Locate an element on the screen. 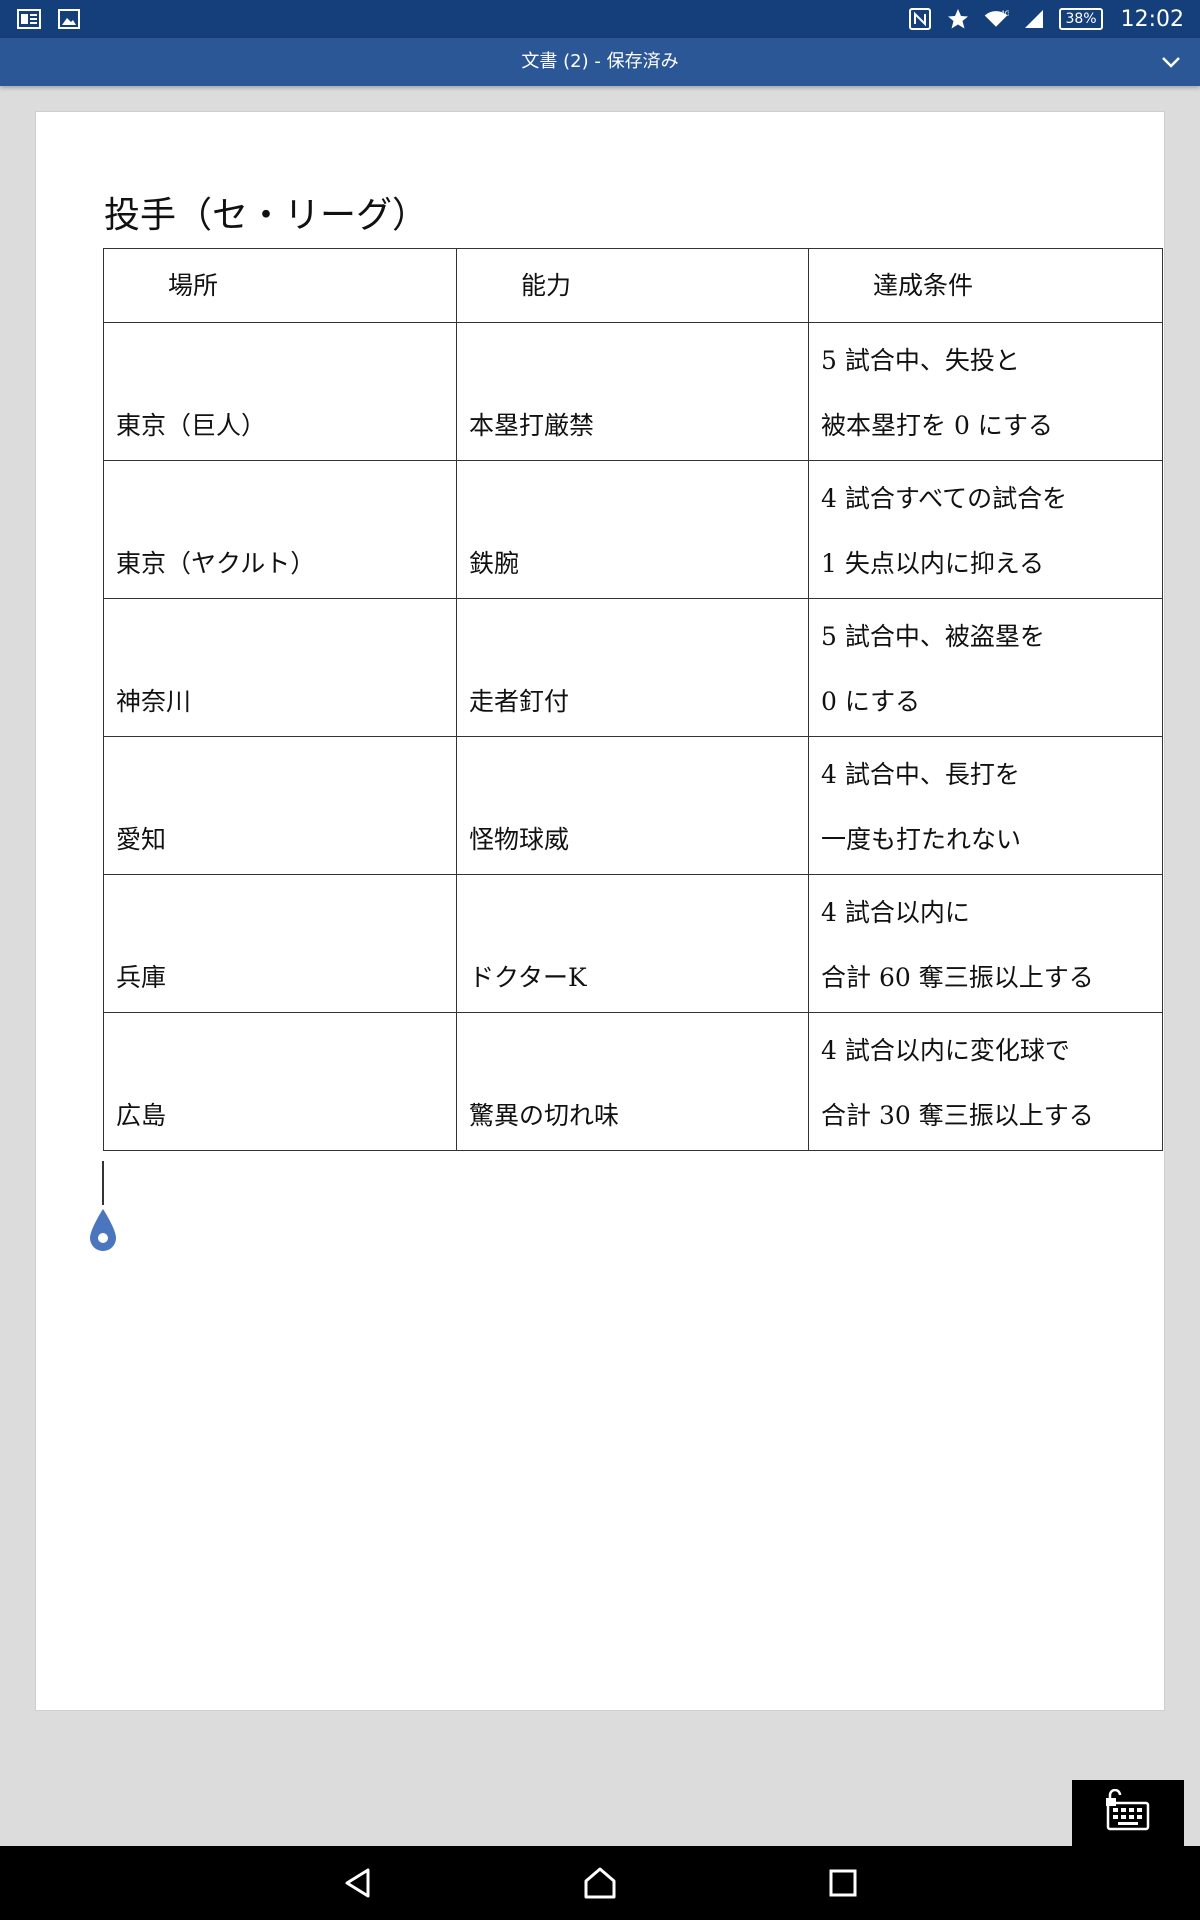 This screenshot has width=1200, height=1920. status-bar: 4G 38% 12:02 is located at coordinates (600, 19).